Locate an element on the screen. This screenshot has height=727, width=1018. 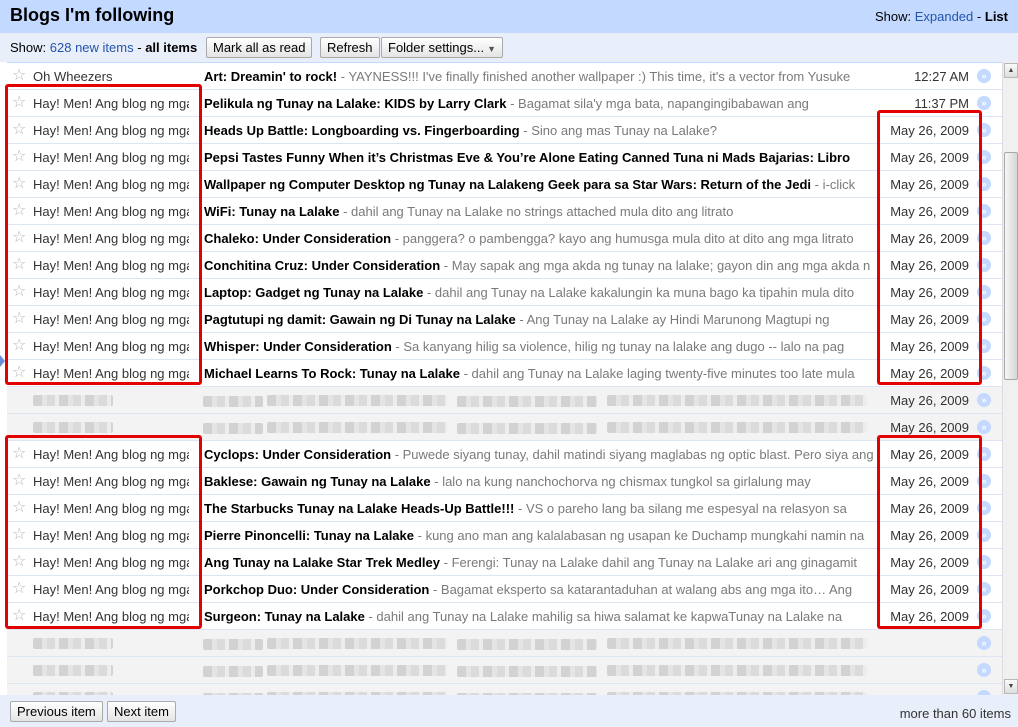
scroll-thumb is located at coordinates (1011, 266).